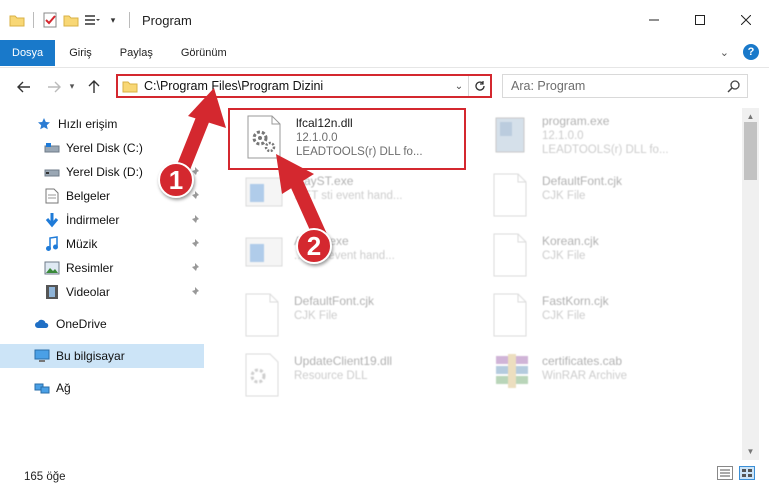 The height and width of the screenshot is (493, 769). Describe the element at coordinates (384, 476) in the screenshot. I see `status-bar: 165 öğe` at that location.